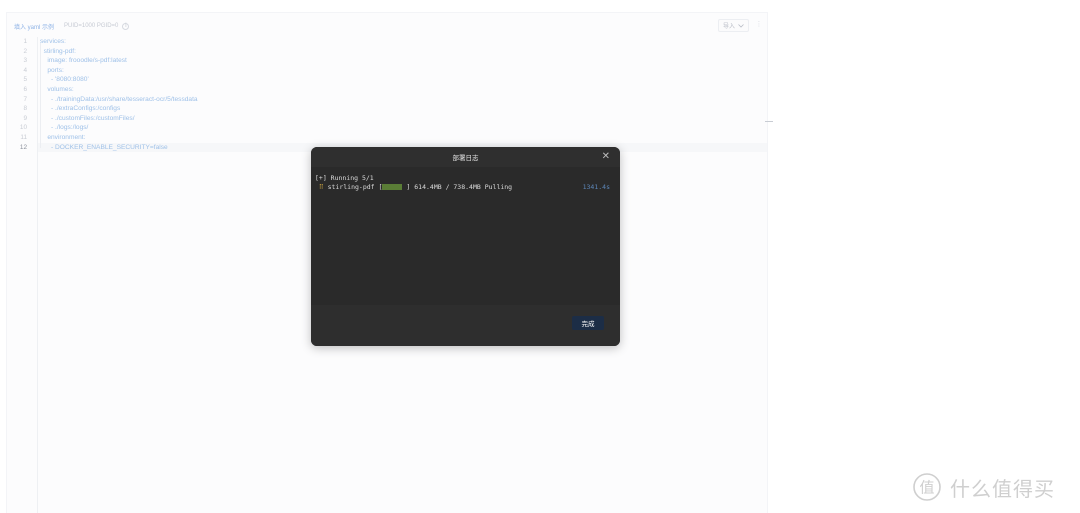 The image size is (1080, 513). I want to click on download-progress-bar, so click(394, 186).